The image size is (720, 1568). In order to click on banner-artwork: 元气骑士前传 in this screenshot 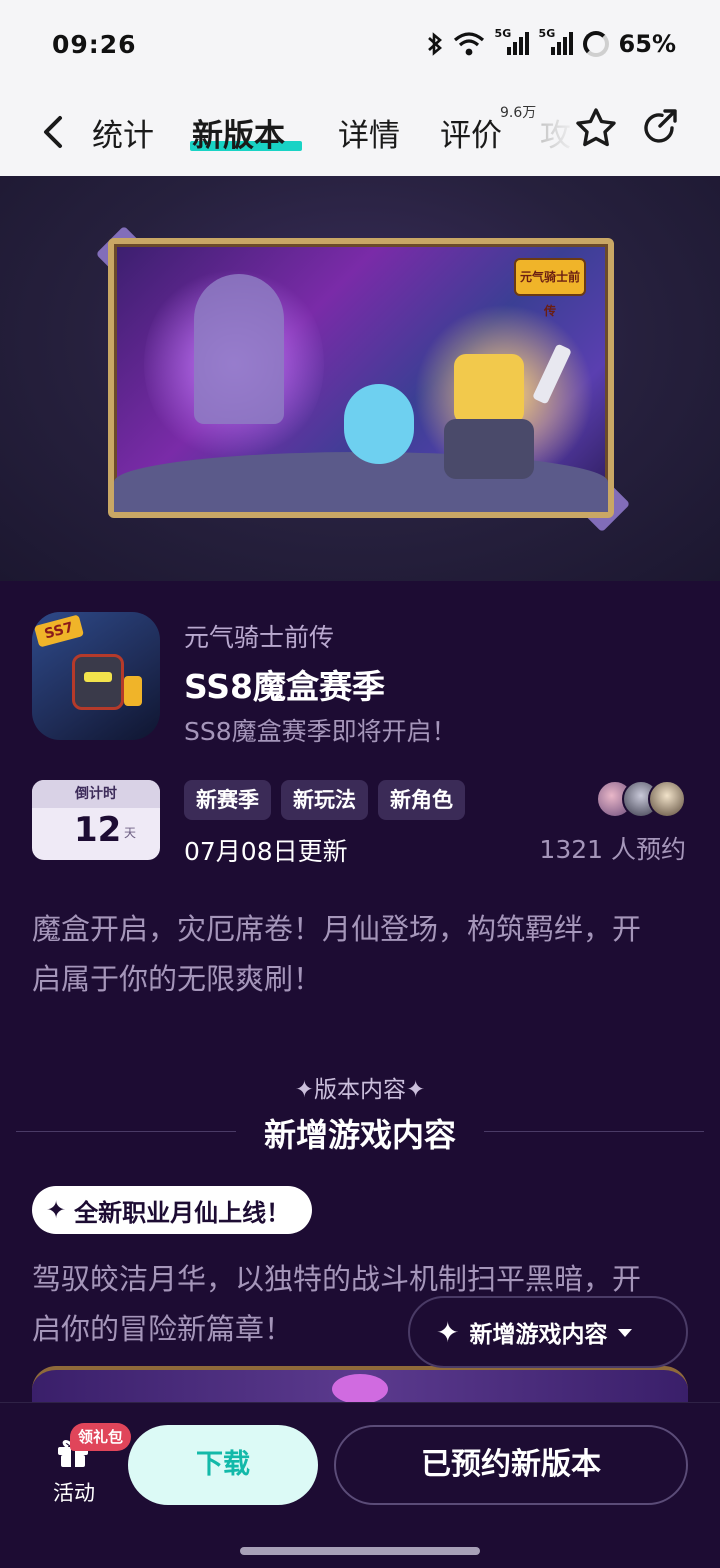, I will do `click(361, 378)`.